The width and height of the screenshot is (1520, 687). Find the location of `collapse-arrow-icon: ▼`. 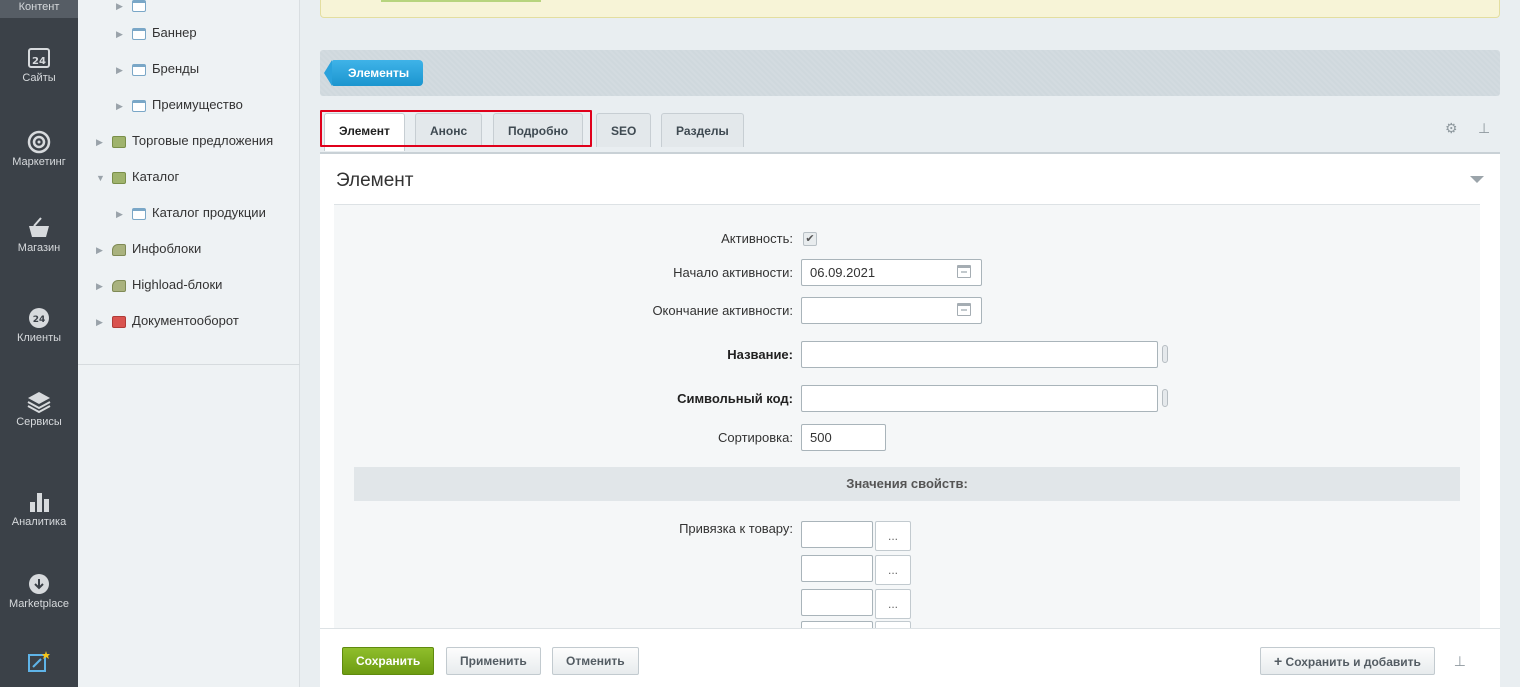

collapse-arrow-icon: ▼ is located at coordinates (102, 178).